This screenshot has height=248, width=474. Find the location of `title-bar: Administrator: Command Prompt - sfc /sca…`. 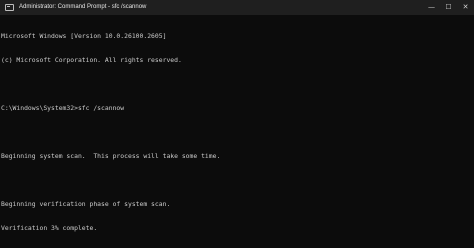

title-bar: Administrator: Command Prompt - sfc /sca… is located at coordinates (237, 7).